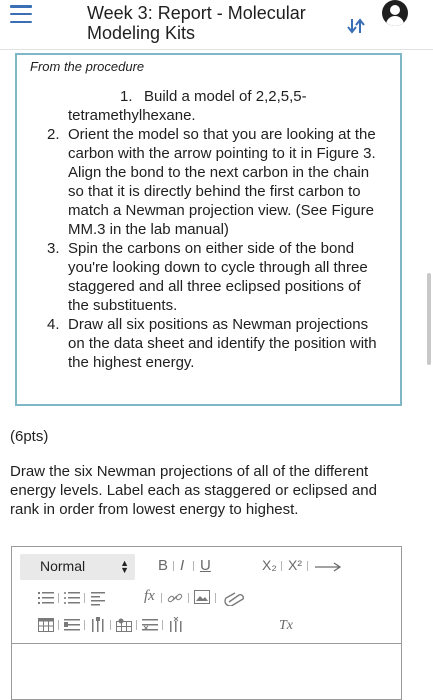 Image resolution: width=433 pixels, height=700 pixels. What do you see at coordinates (46, 598) in the screenshot?
I see `numbered-list-icon` at bounding box center [46, 598].